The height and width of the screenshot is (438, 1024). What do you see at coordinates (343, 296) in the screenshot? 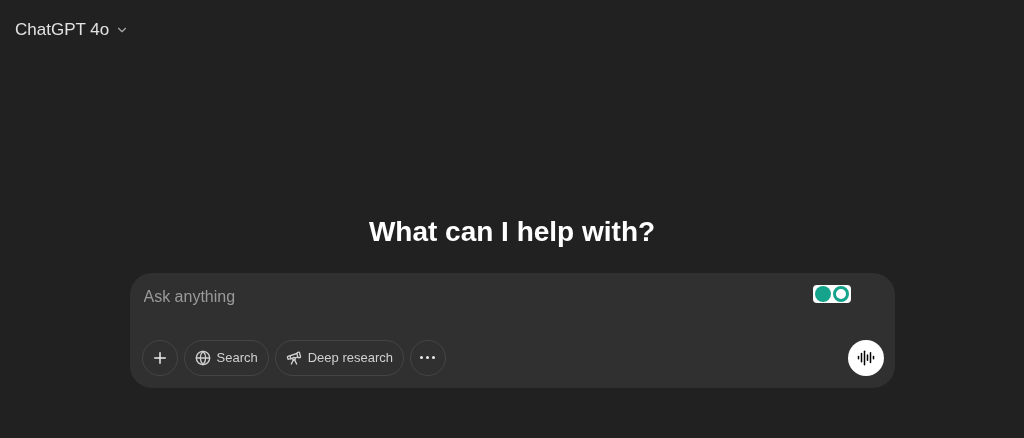
I see `prompt-input: Ask anything` at bounding box center [343, 296].